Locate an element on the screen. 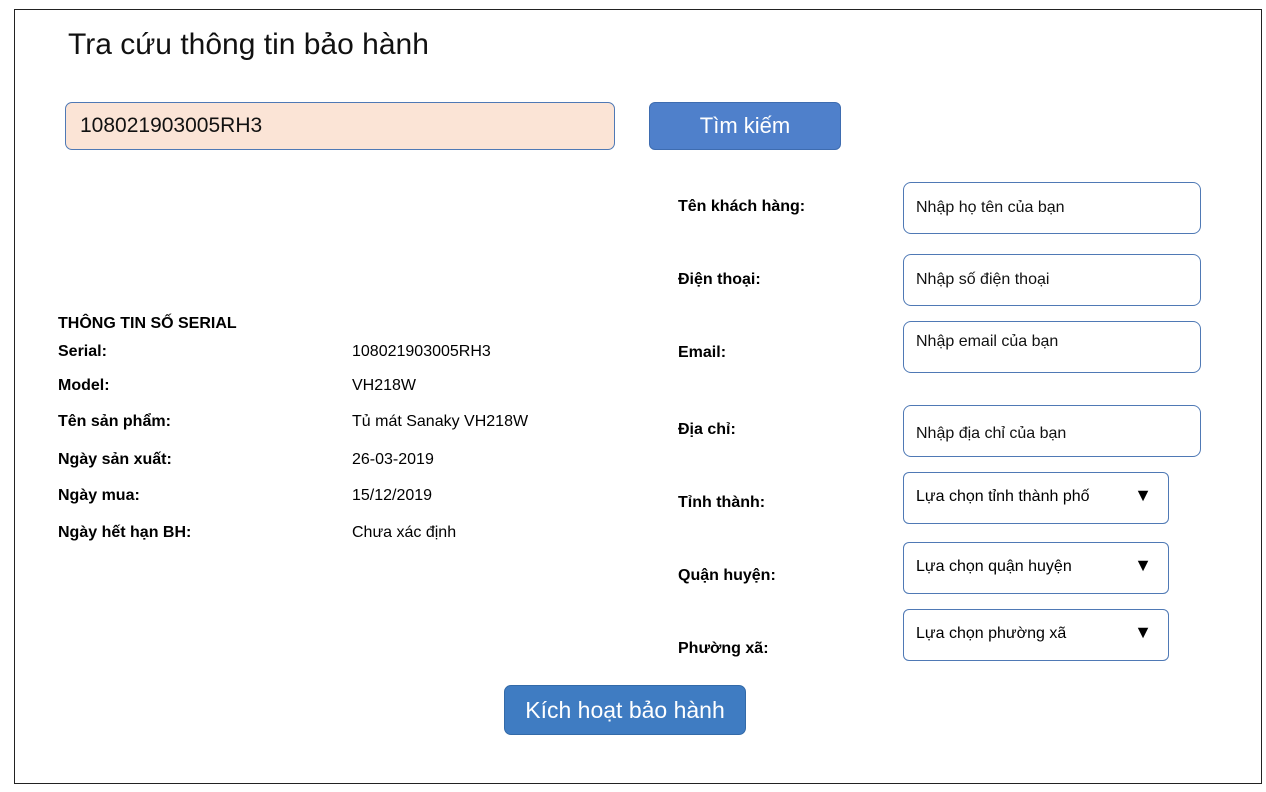 Image resolution: width=1266 pixels, height=792 pixels. activate-warranty-button: Kích hoạt bảo hành is located at coordinates (625, 710).